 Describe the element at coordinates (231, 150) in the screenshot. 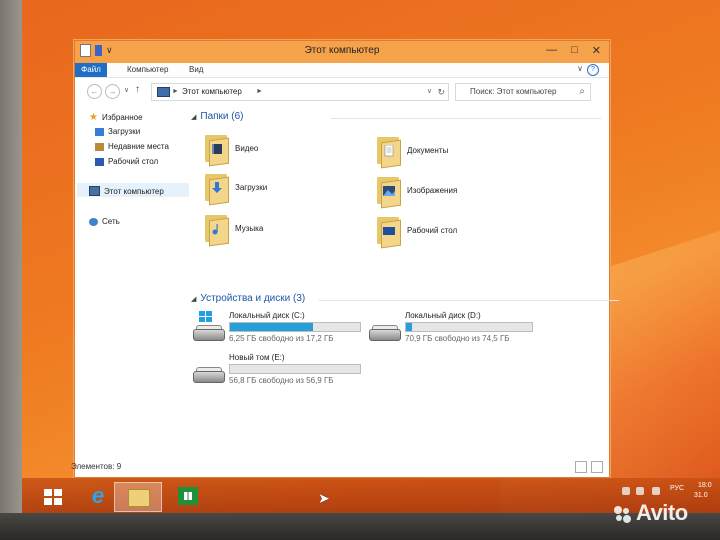

I see `folder-videos: Видео` at that location.